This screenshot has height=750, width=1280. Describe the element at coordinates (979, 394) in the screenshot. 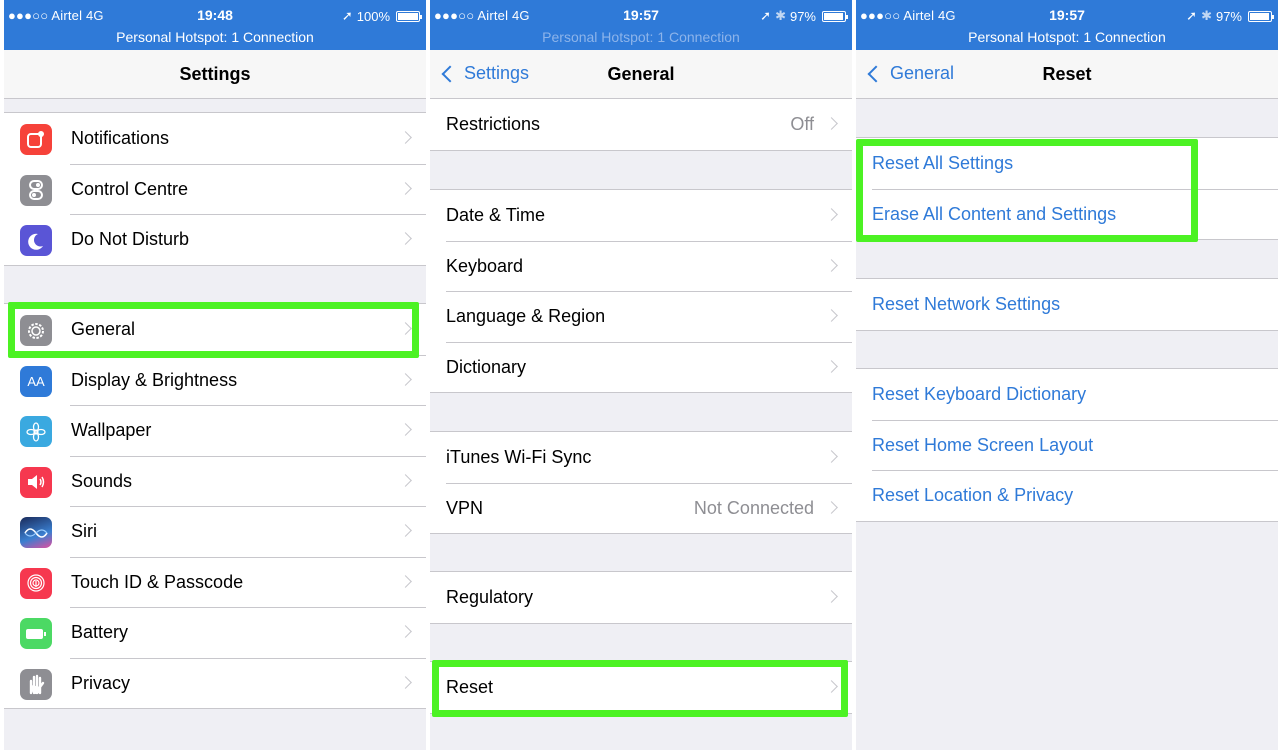

I see `item-label: Reset Keyboard Dictionary` at that location.